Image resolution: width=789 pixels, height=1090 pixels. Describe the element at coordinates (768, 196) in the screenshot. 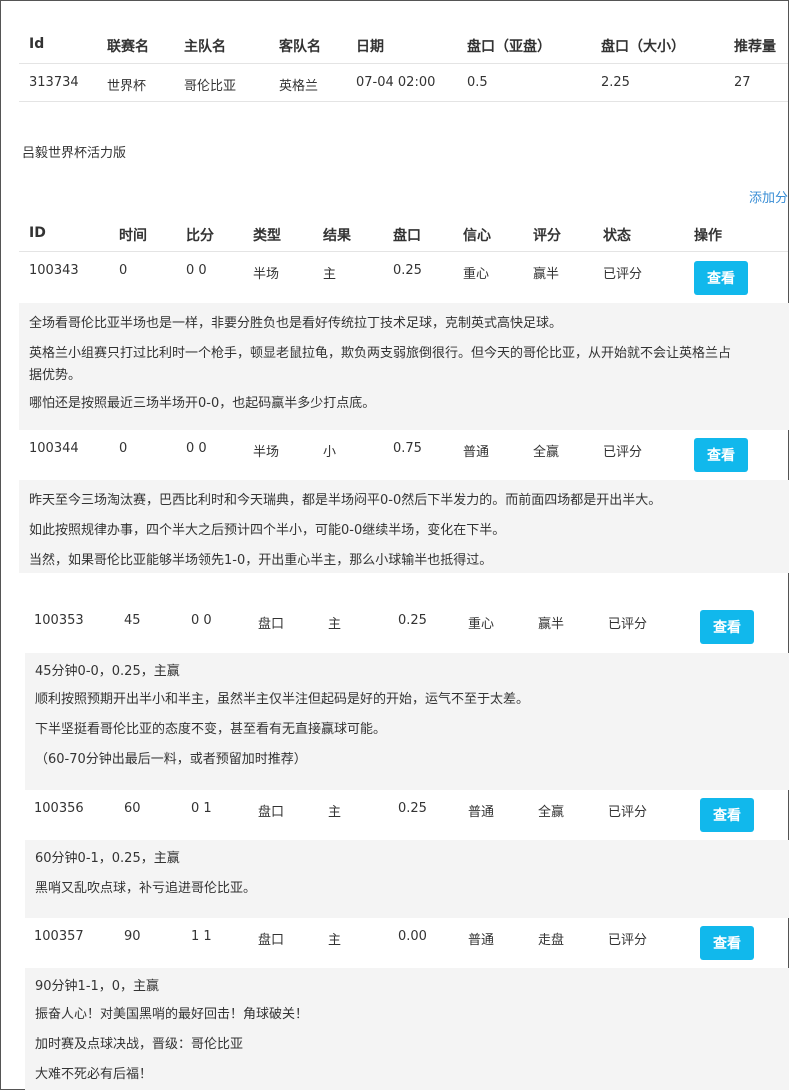

I see `add-link: 添加分` at that location.